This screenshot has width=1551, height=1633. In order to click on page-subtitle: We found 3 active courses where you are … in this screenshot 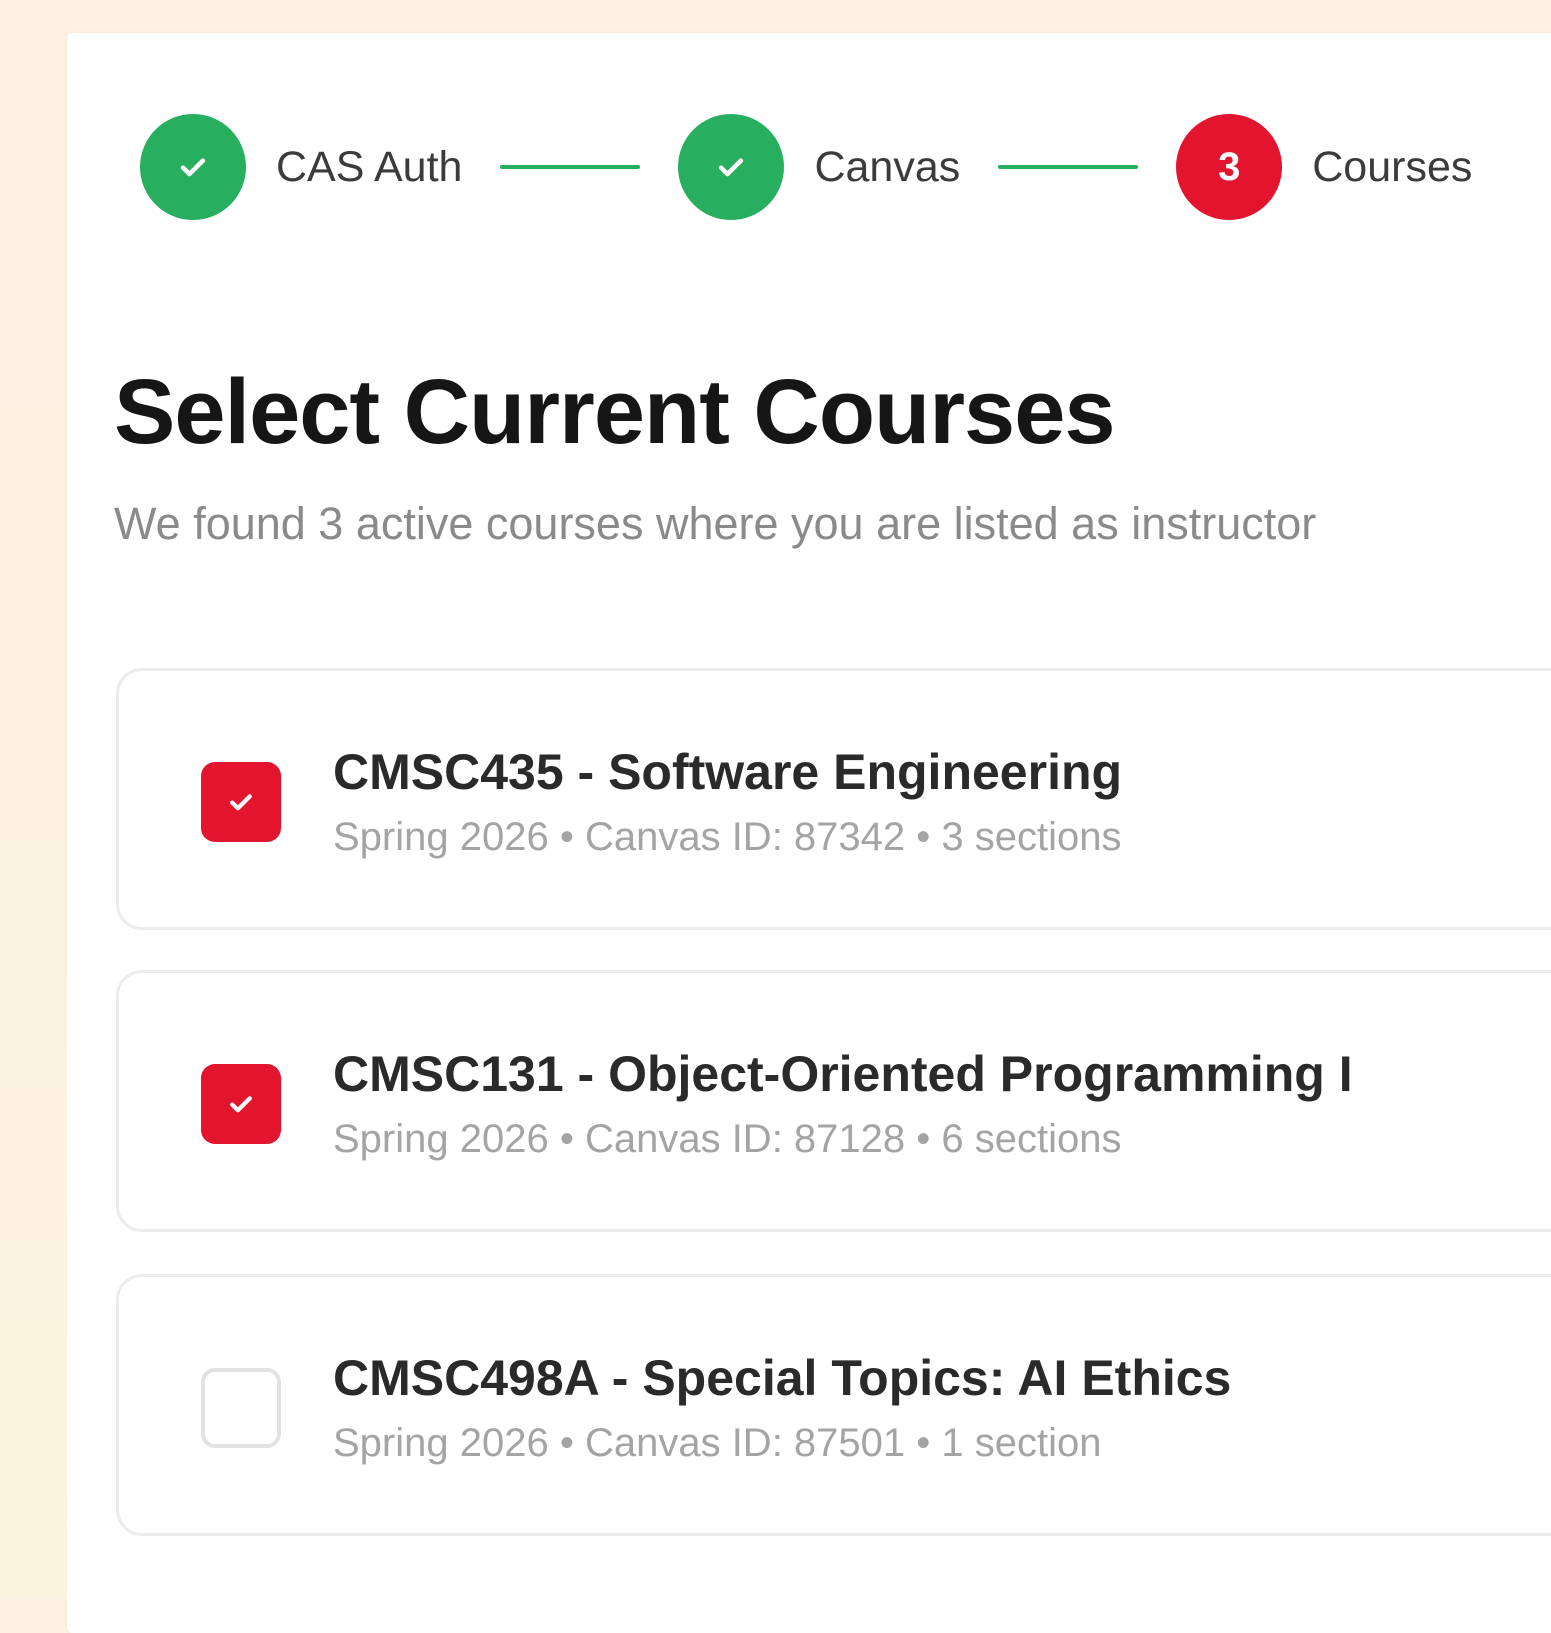, I will do `click(715, 523)`.